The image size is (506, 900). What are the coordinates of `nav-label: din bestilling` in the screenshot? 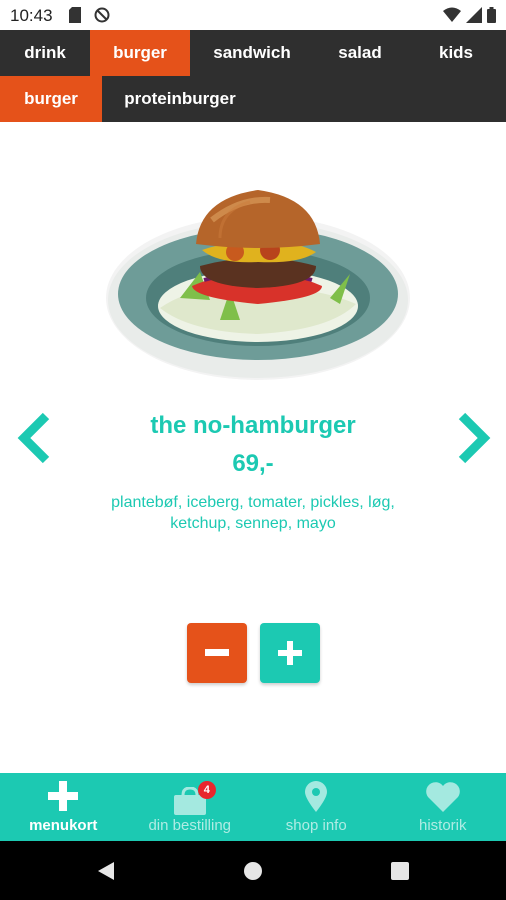 It's located at (190, 825).